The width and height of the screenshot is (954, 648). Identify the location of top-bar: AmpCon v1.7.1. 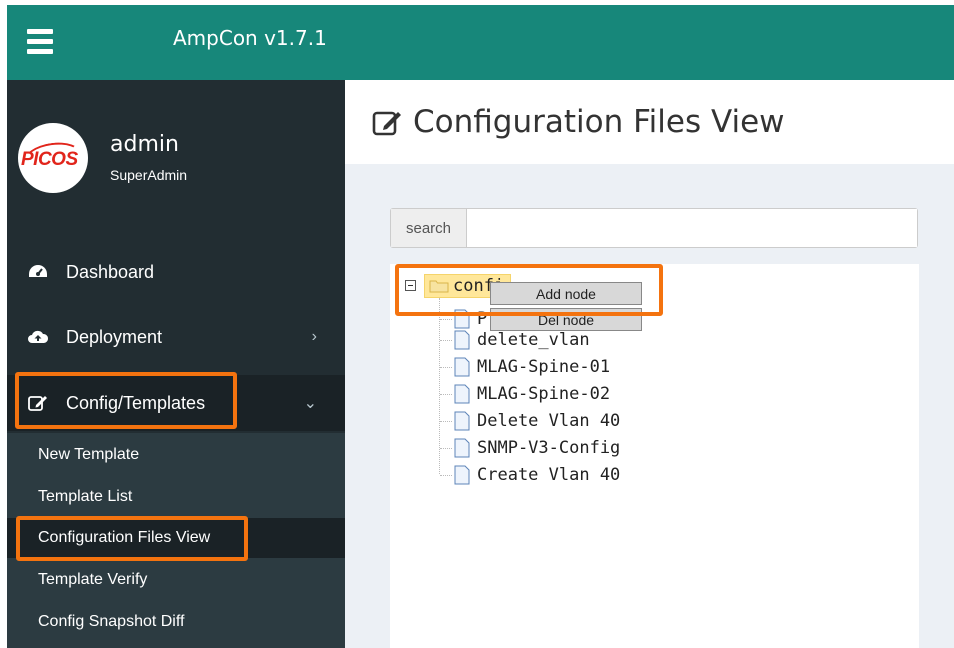
(480, 42).